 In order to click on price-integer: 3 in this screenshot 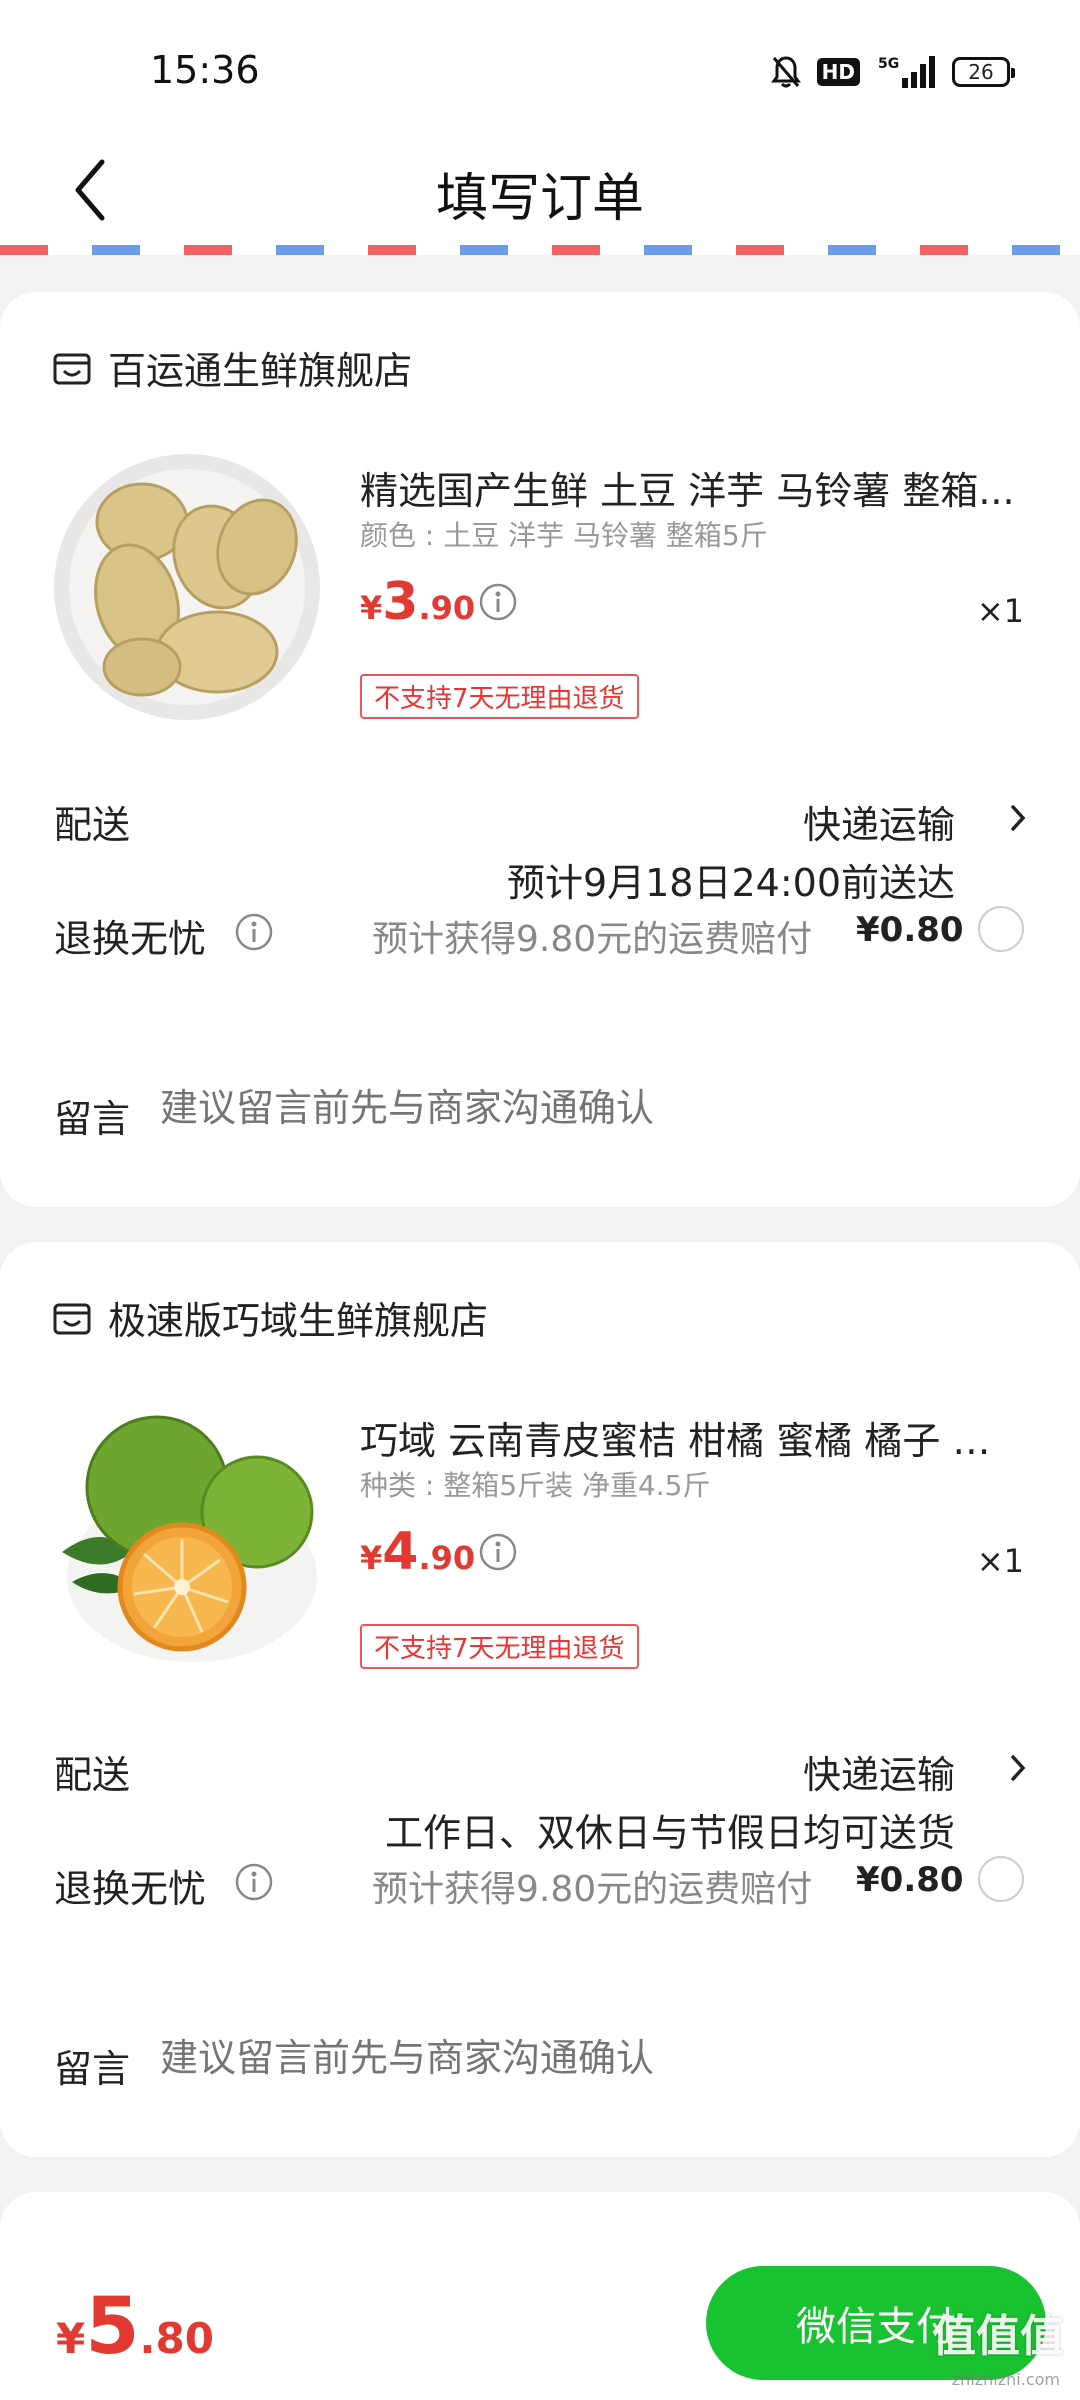, I will do `click(400, 602)`.